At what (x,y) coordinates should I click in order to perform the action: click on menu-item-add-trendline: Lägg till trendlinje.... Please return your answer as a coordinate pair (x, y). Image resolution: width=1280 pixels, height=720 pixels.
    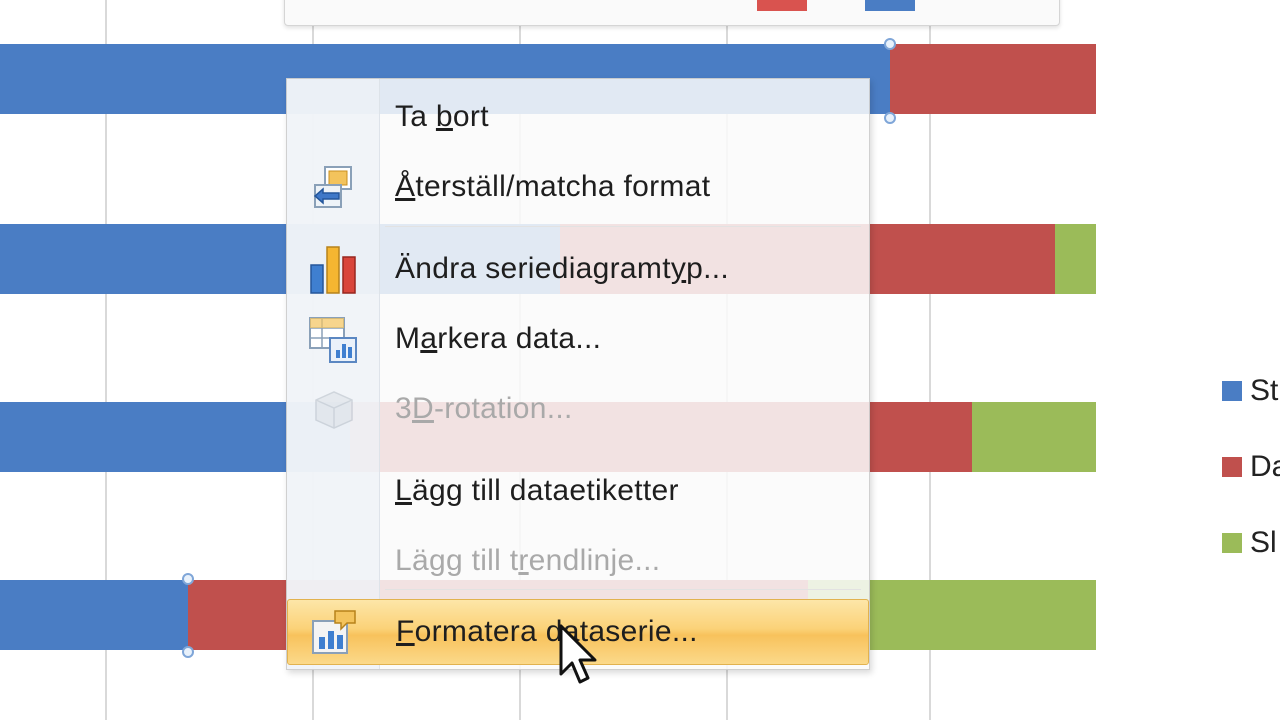
    Looking at the image, I should click on (578, 561).